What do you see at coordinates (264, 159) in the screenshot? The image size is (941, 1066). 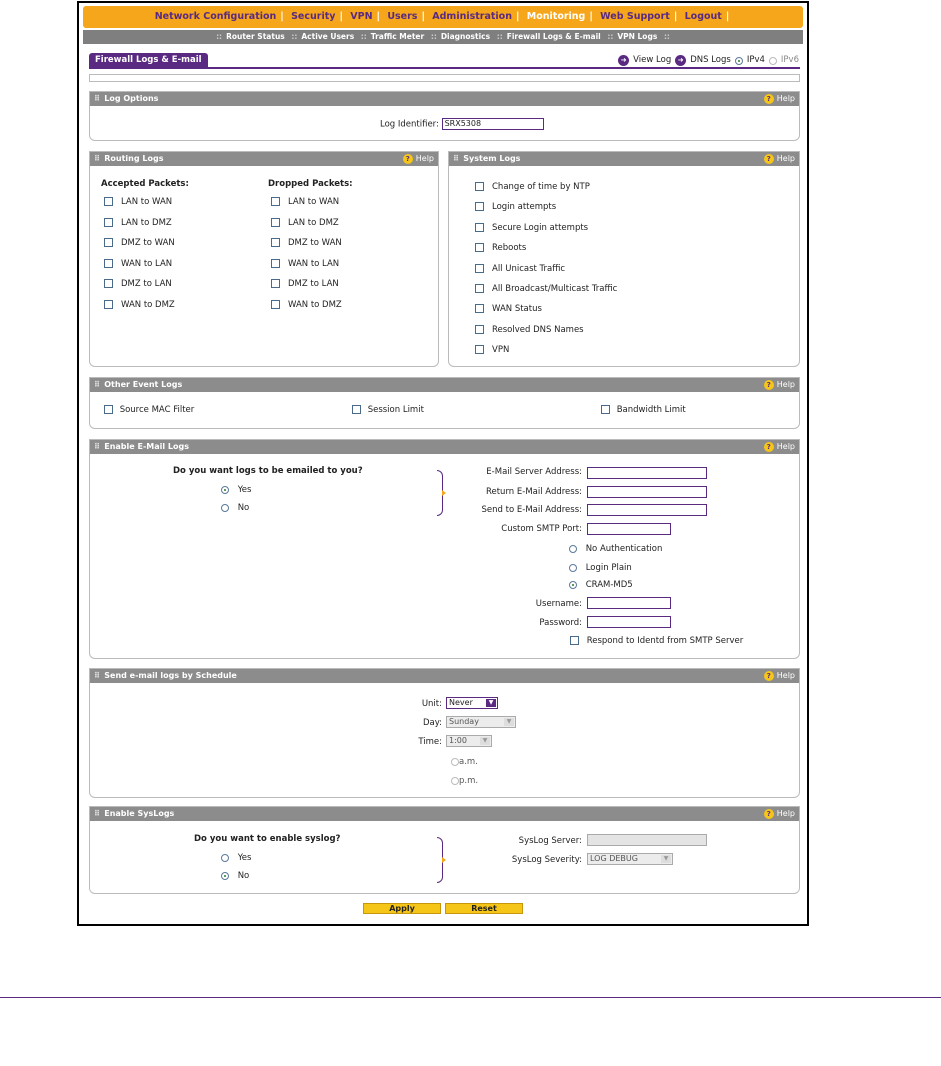 I see `panel-header: ⠿ Routing Logs? Help` at bounding box center [264, 159].